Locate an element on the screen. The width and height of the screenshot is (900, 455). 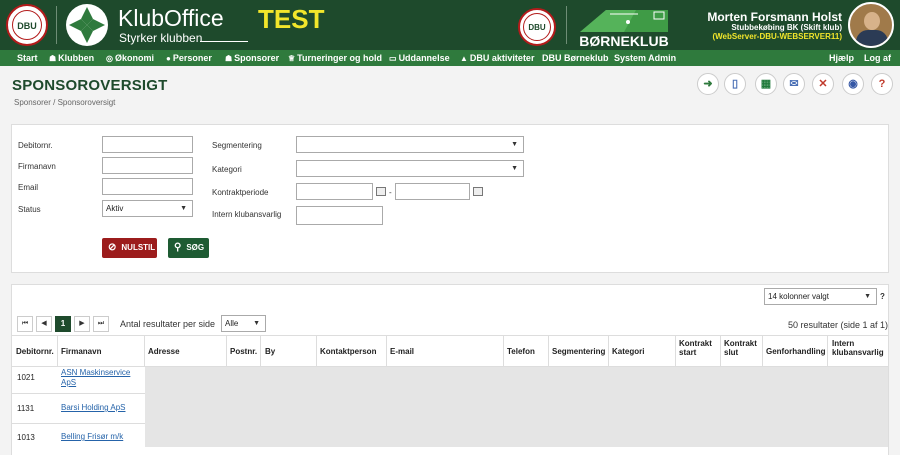
col-header-kategori: Kategori is located at coordinates (628, 351).